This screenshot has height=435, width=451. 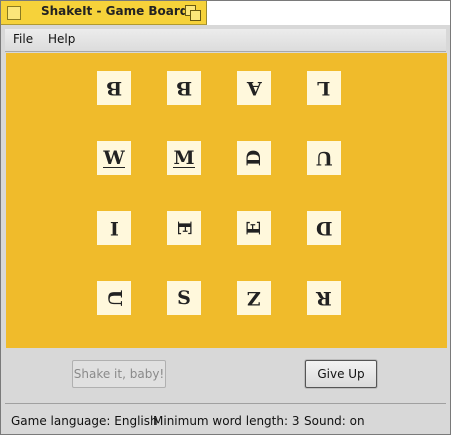 I want to click on status-sound: Sound: on, so click(x=334, y=421).